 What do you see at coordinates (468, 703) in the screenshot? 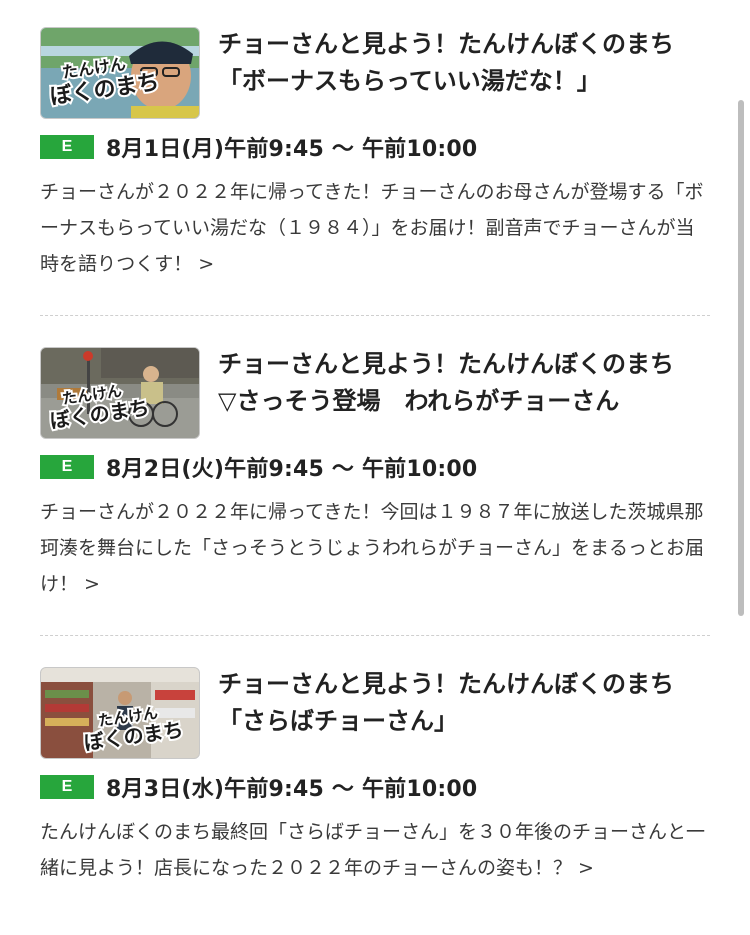
I see `program-title: チョーさんと見よう！たんけんぼくのまち 「さらばチョーさん」` at bounding box center [468, 703].